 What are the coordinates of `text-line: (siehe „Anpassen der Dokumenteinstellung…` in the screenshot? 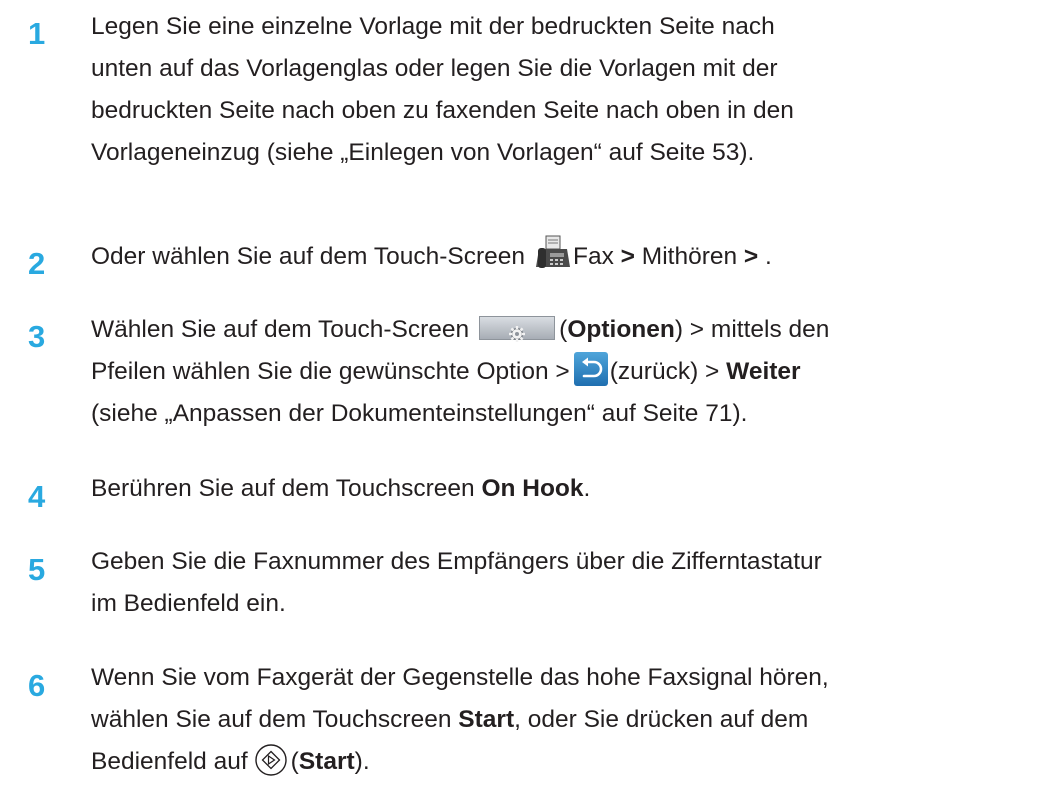 It's located at (419, 413).